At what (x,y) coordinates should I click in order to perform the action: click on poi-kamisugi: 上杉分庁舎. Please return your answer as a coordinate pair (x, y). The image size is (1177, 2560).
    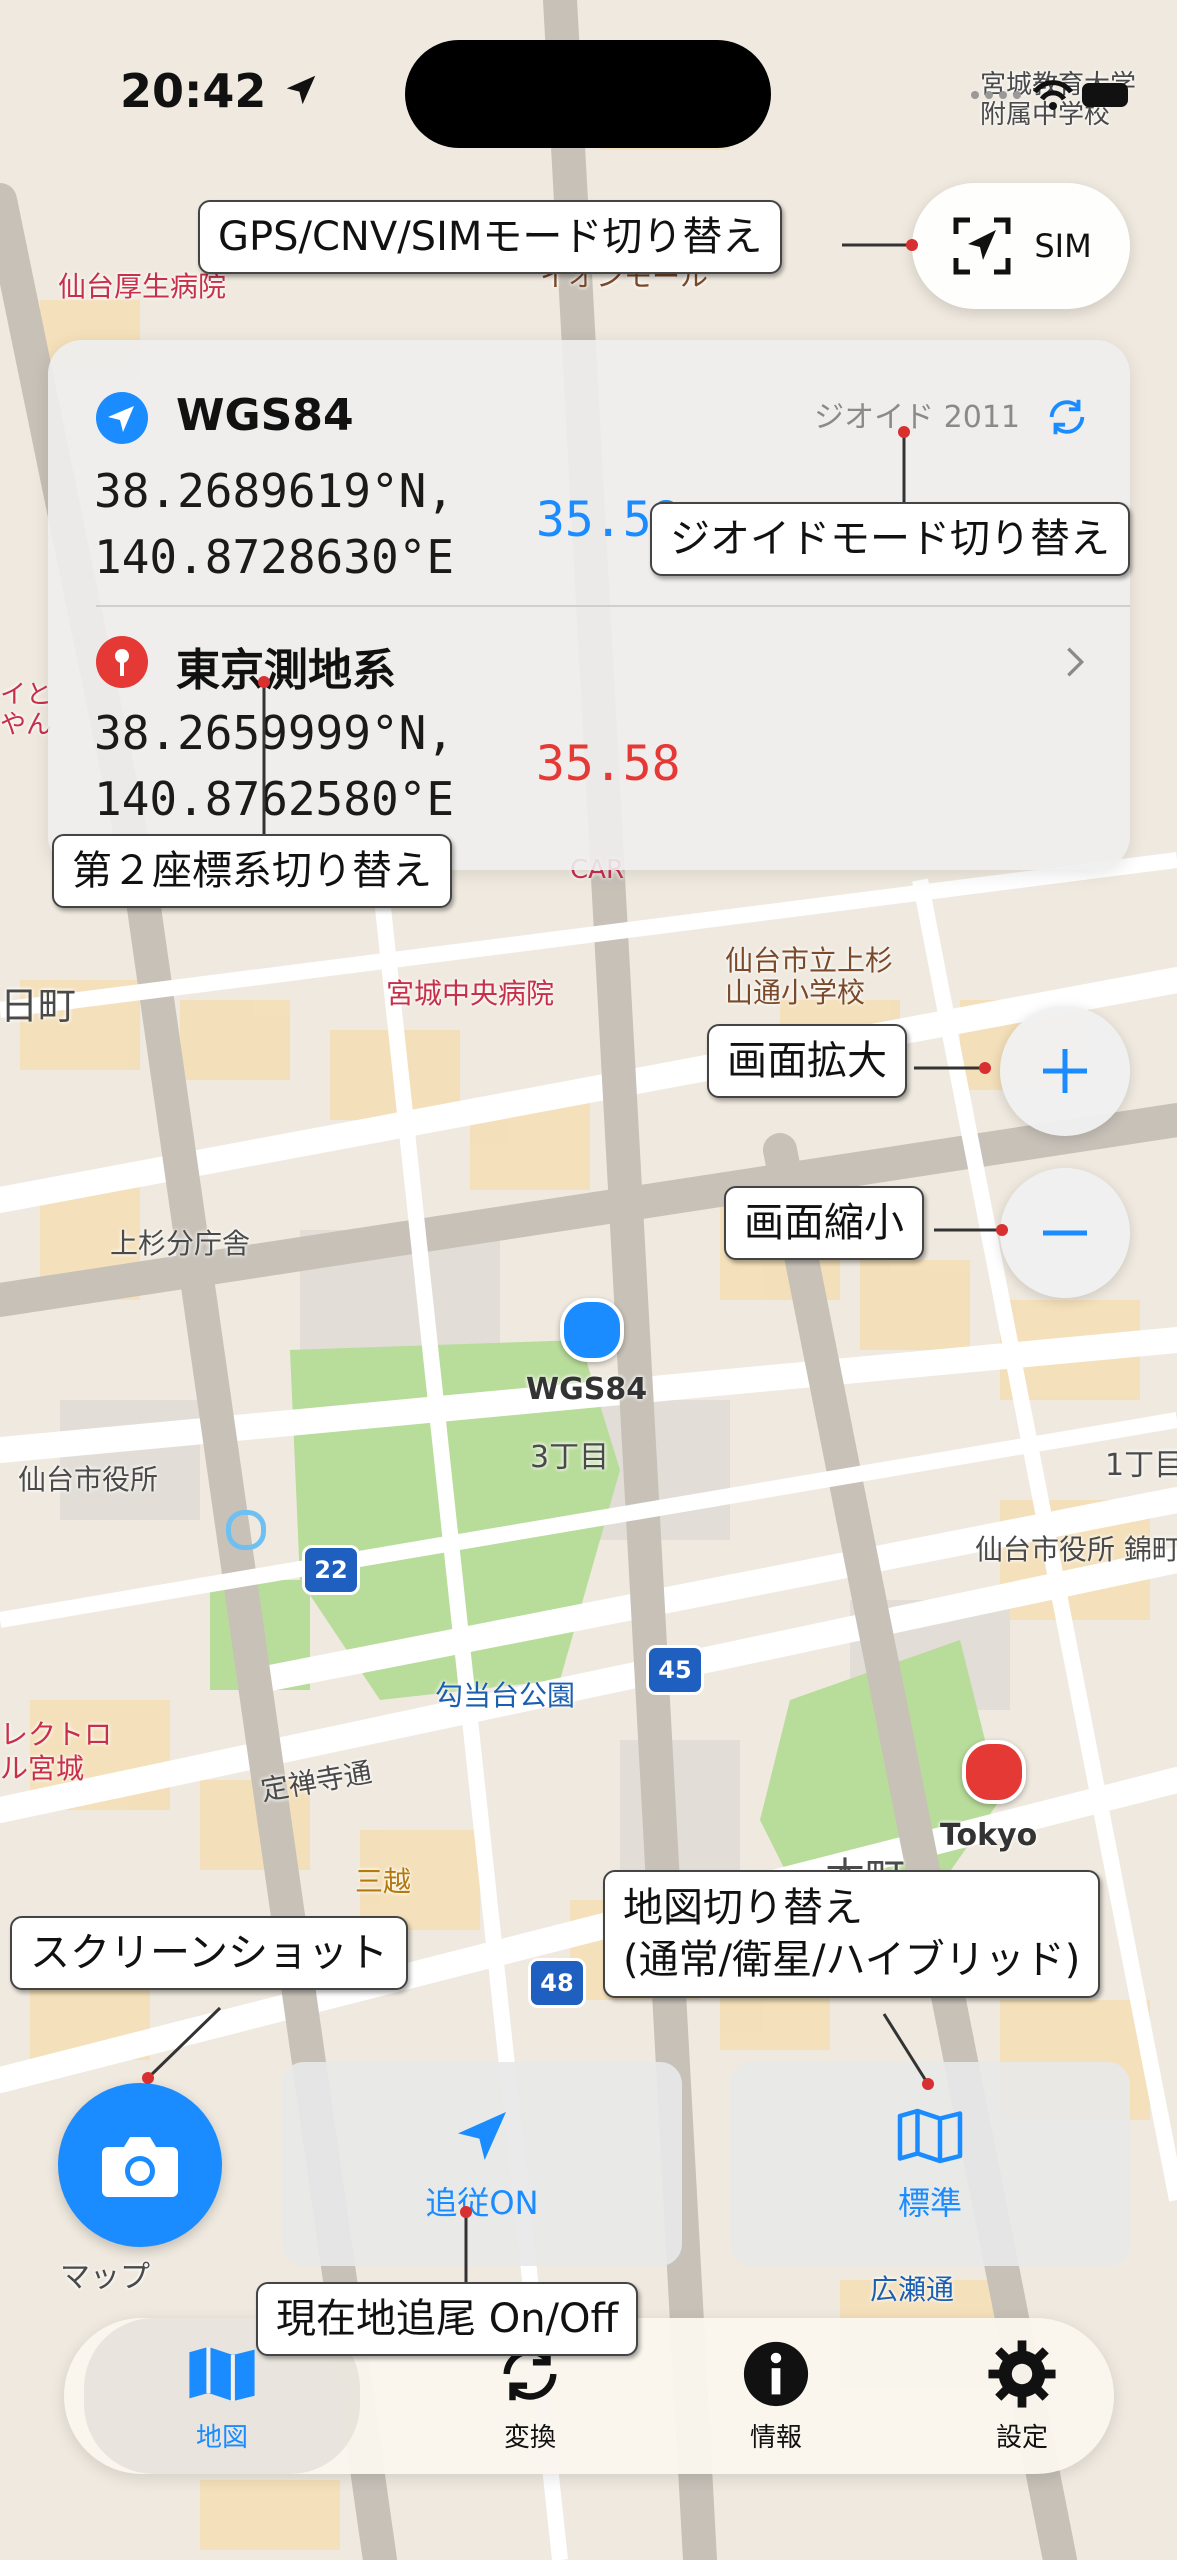
    Looking at the image, I should click on (180, 1242).